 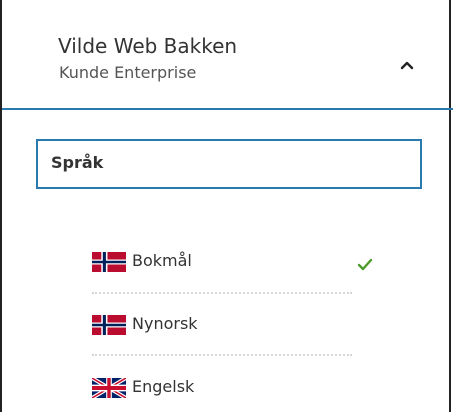 I want to click on section-title: Språk, so click(x=77, y=162).